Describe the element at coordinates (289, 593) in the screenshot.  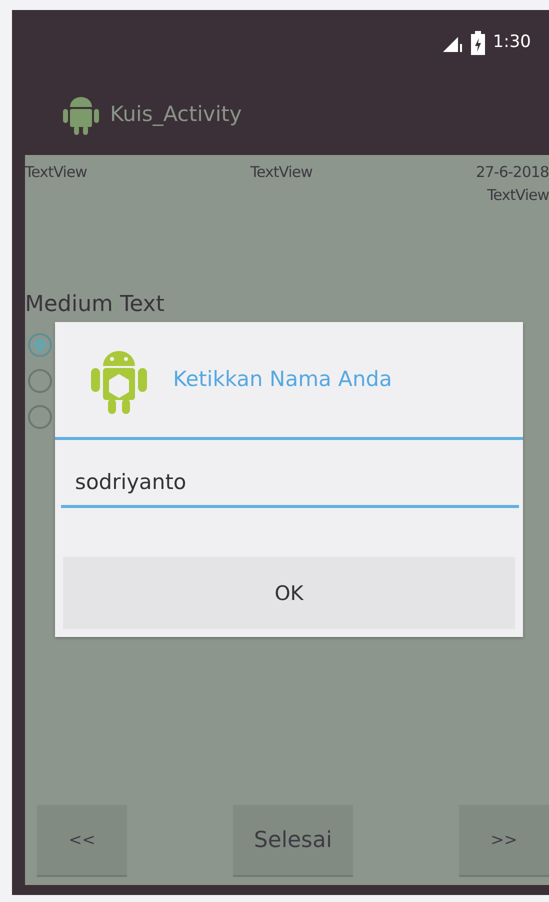
I see `ok-button: OK` at that location.